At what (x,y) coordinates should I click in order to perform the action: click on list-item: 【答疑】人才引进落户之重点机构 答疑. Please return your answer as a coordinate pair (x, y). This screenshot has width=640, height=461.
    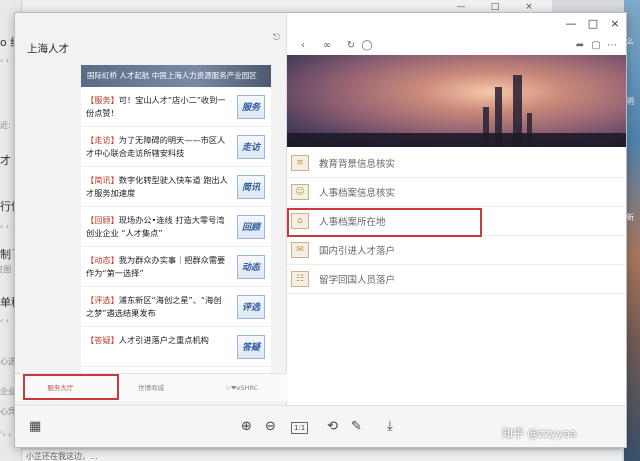
    Looking at the image, I should click on (176, 347).